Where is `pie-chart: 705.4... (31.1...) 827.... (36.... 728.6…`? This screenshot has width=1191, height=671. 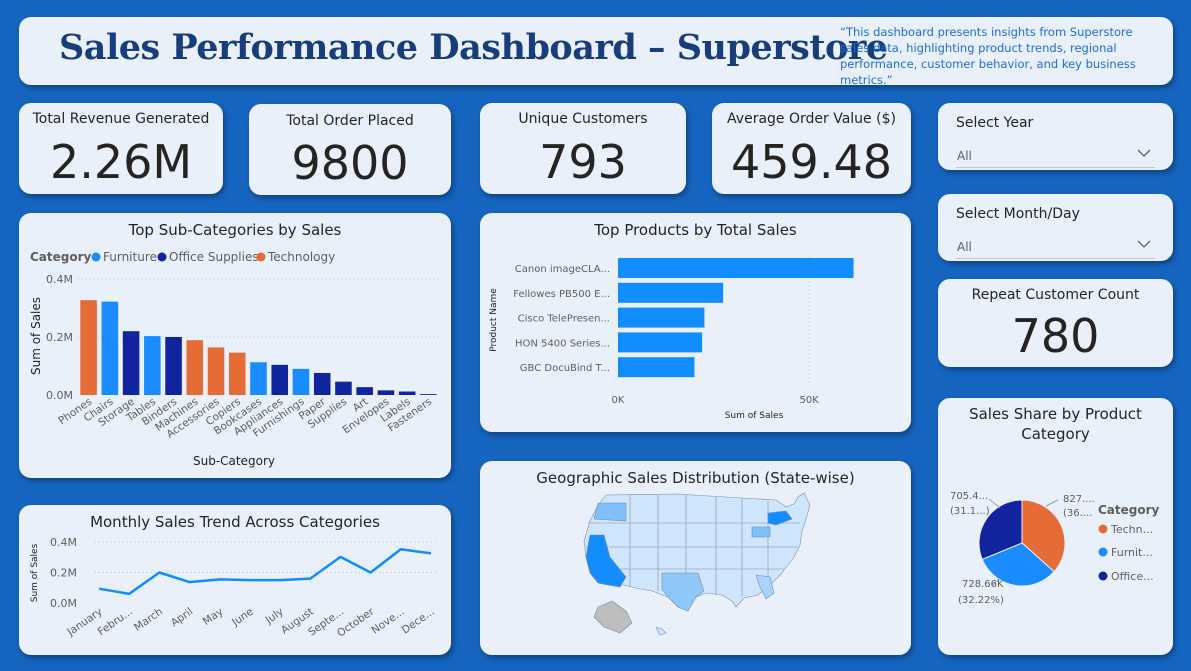 pie-chart: 705.4... (31.1...) 827.... (36.... 728.6… is located at coordinates (1055, 548).